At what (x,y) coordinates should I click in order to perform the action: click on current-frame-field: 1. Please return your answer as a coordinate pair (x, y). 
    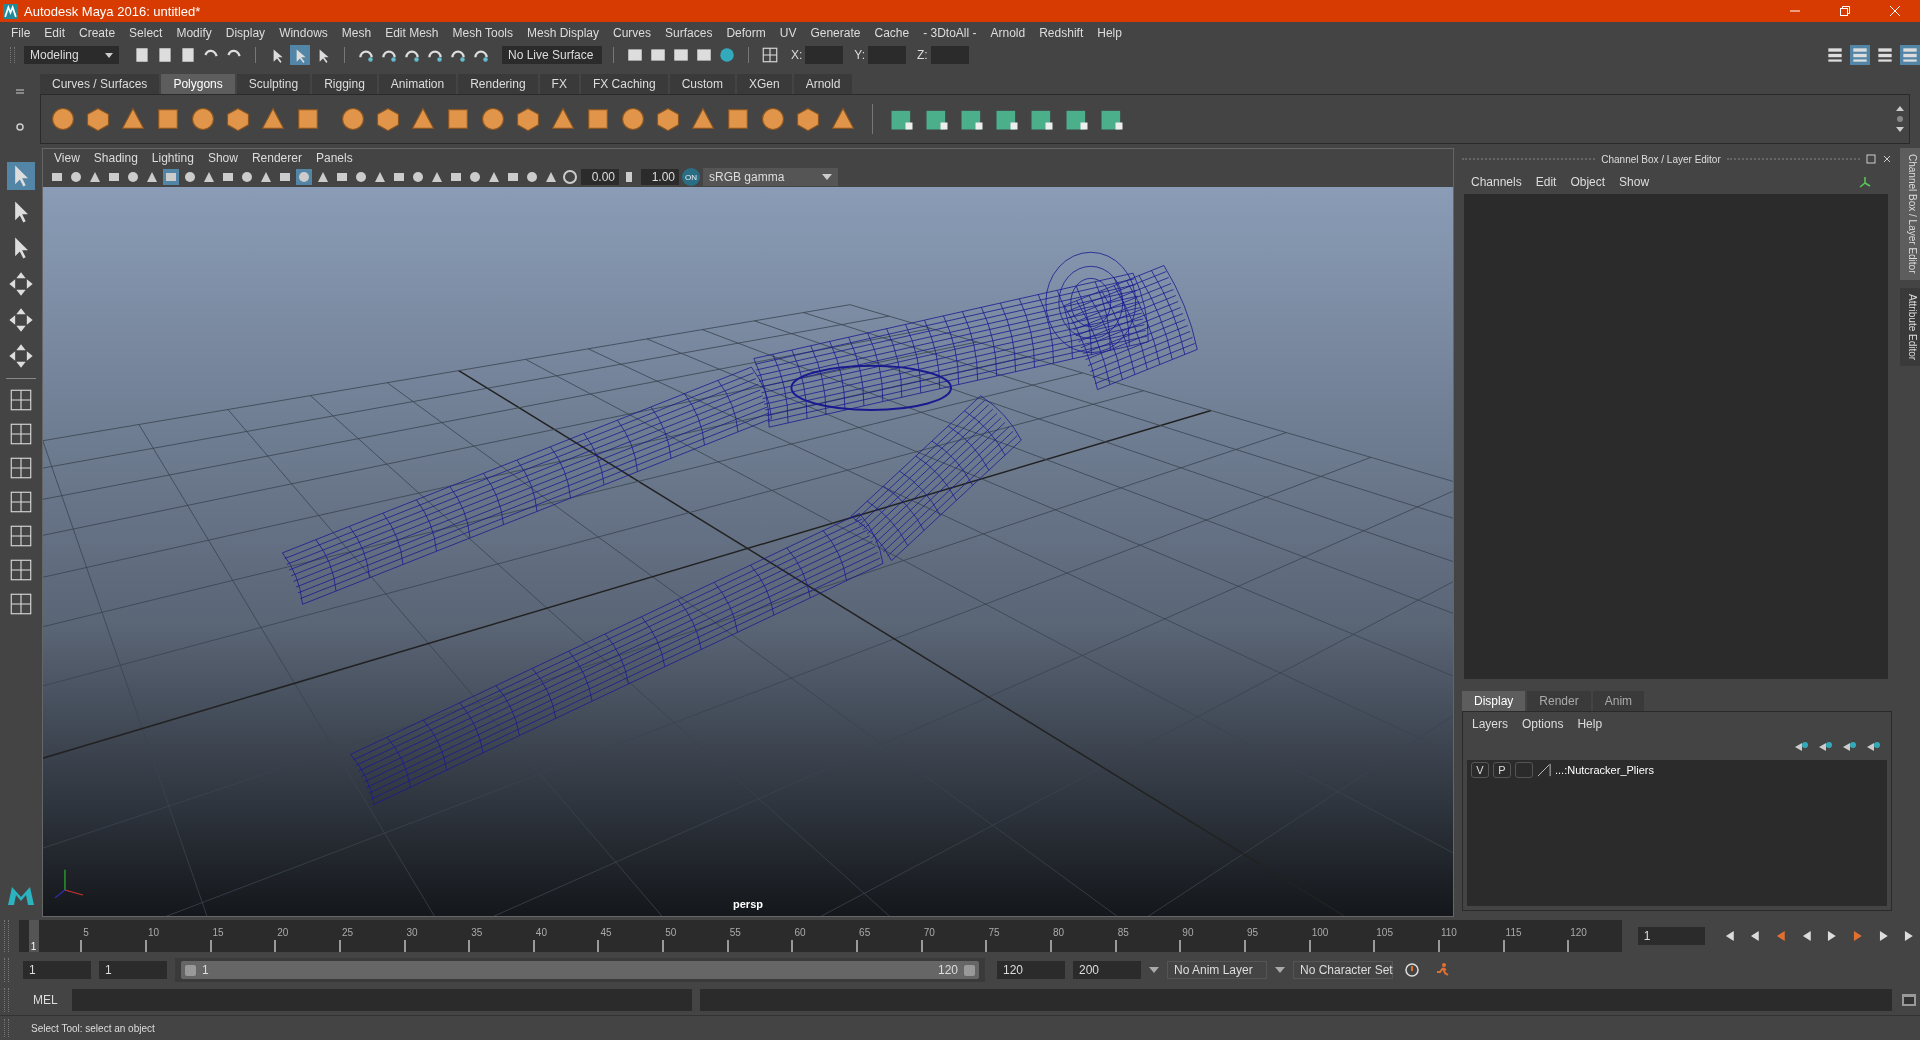
    Looking at the image, I should click on (1671, 936).